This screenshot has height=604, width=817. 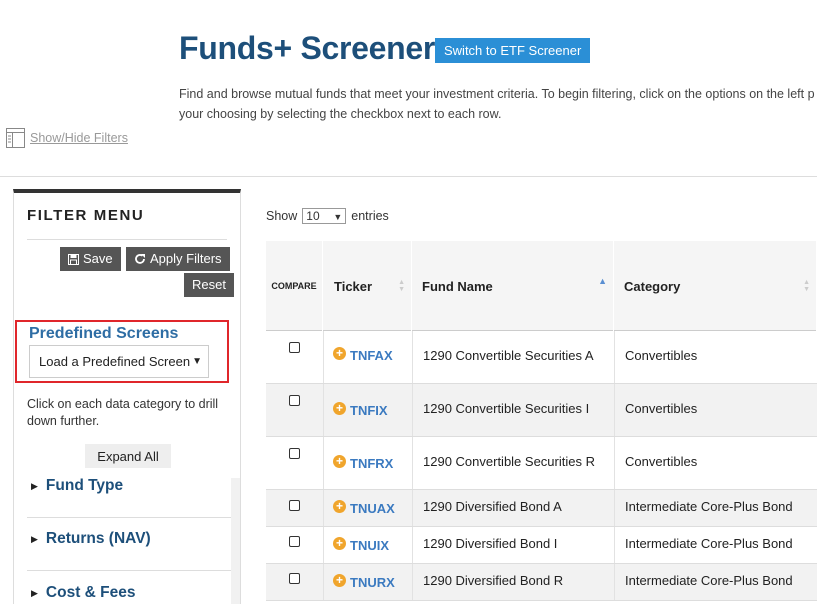 I want to click on ticker-link: TNFIX, so click(x=369, y=410).